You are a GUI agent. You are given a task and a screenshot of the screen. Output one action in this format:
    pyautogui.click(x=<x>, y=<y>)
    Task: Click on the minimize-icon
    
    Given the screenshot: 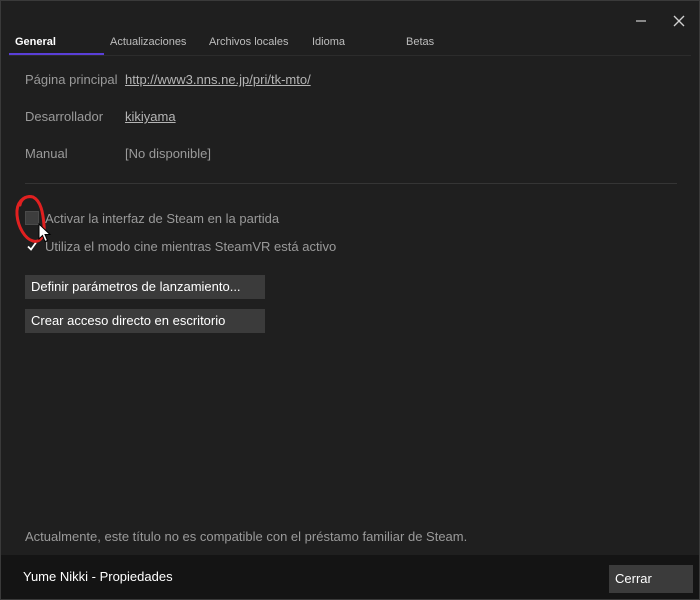 What is the action you would take?
    pyautogui.click(x=641, y=21)
    